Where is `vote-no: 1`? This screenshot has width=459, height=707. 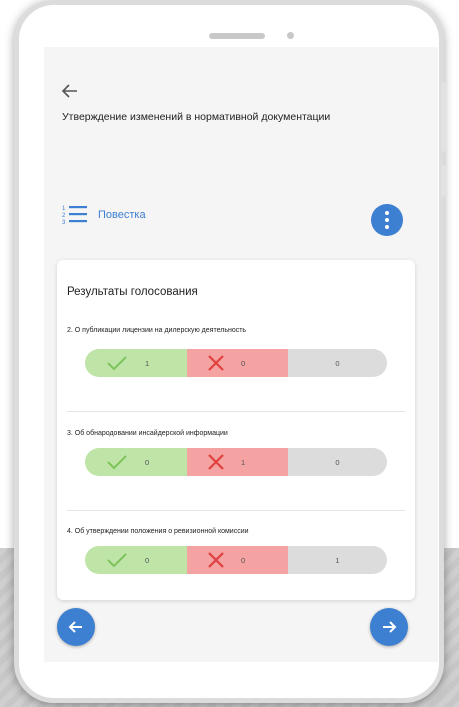
vote-no: 1 is located at coordinates (237, 462).